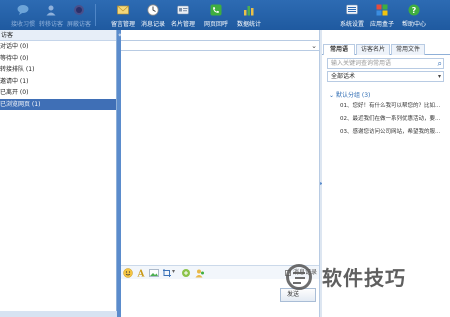 This screenshot has width=450, height=317. Describe the element at coordinates (154, 273) in the screenshot. I see `image-icon` at that location.